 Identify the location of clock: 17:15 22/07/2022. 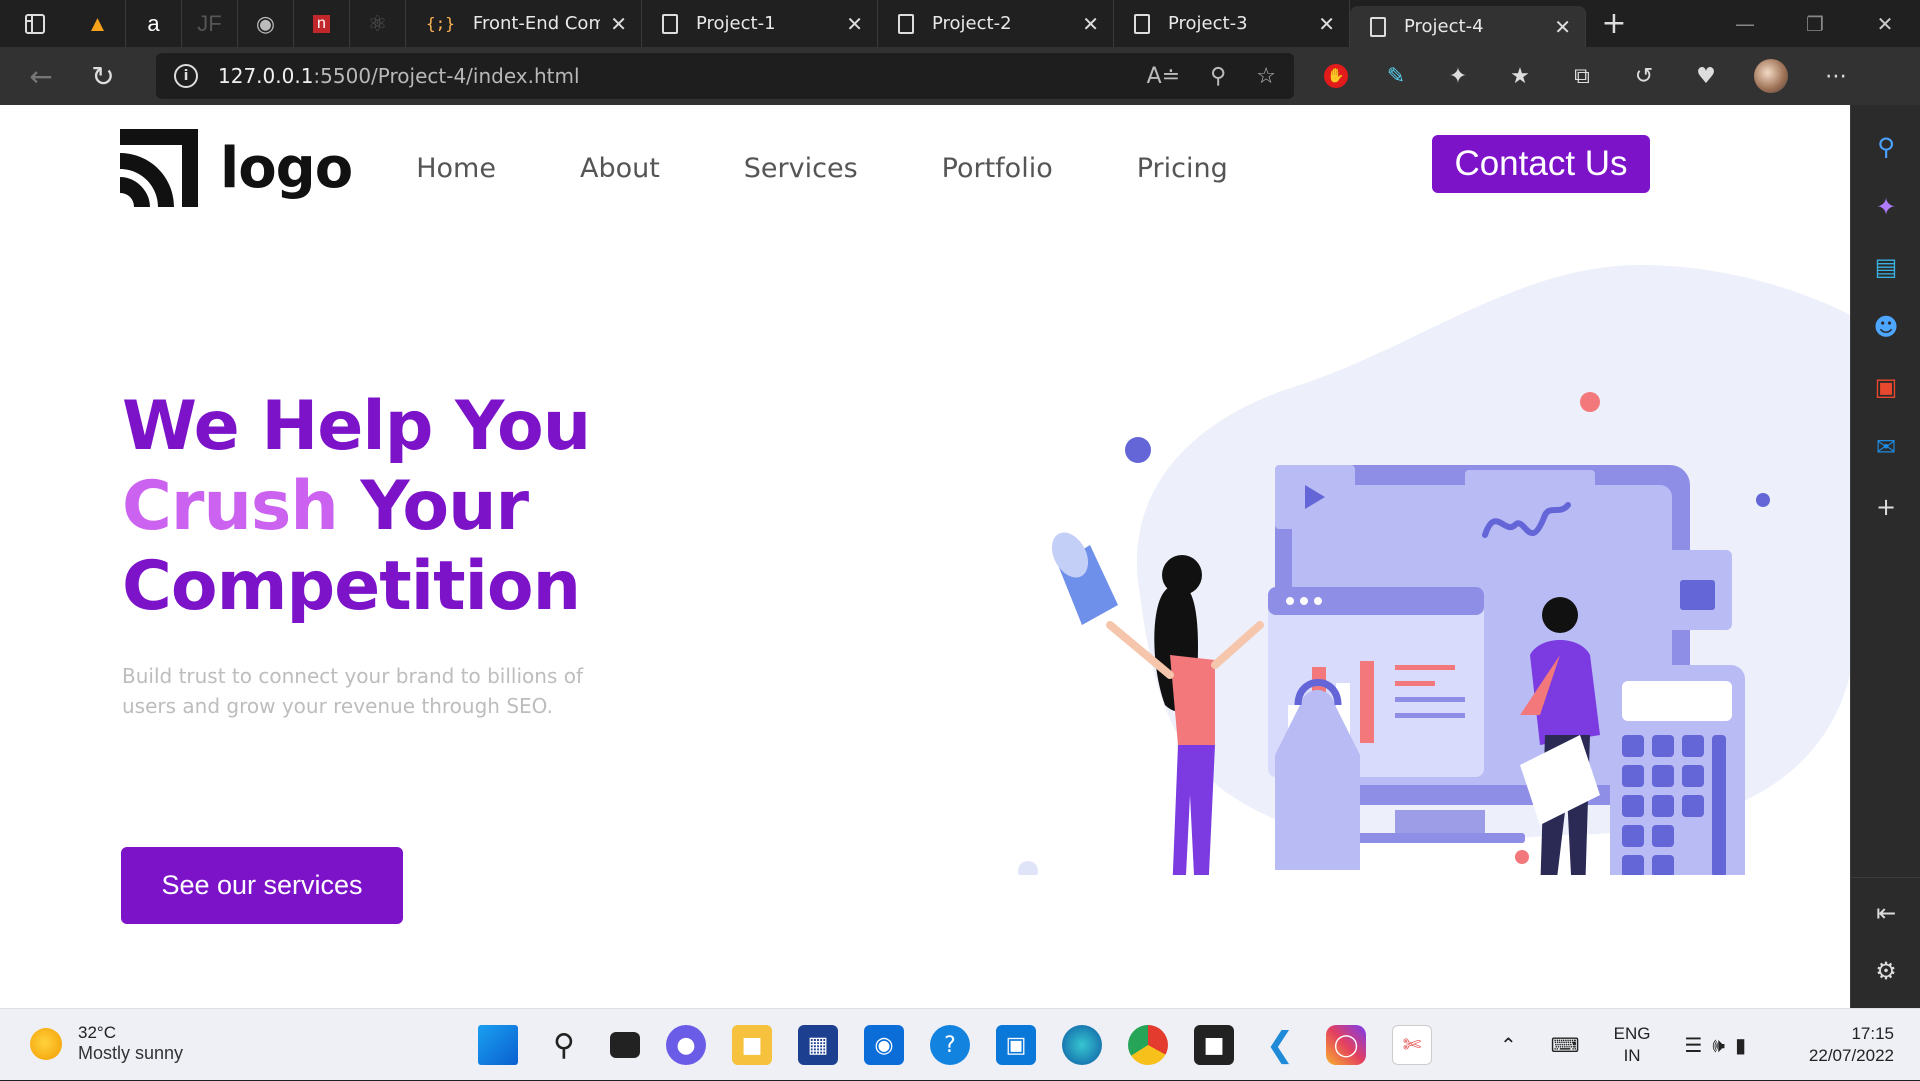
(1851, 1045).